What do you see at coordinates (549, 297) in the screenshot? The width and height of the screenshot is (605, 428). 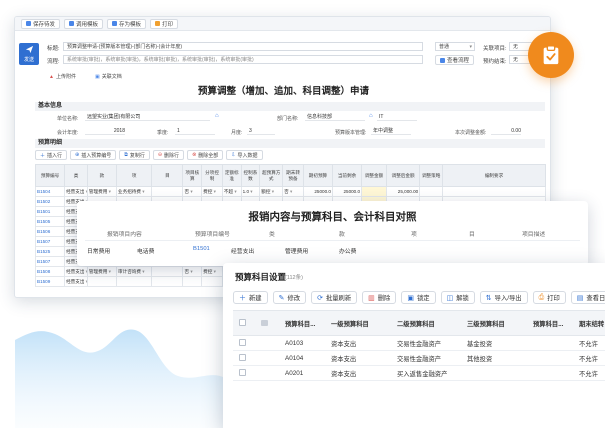 I see `print-button: ⎙ 打印` at bounding box center [549, 297].